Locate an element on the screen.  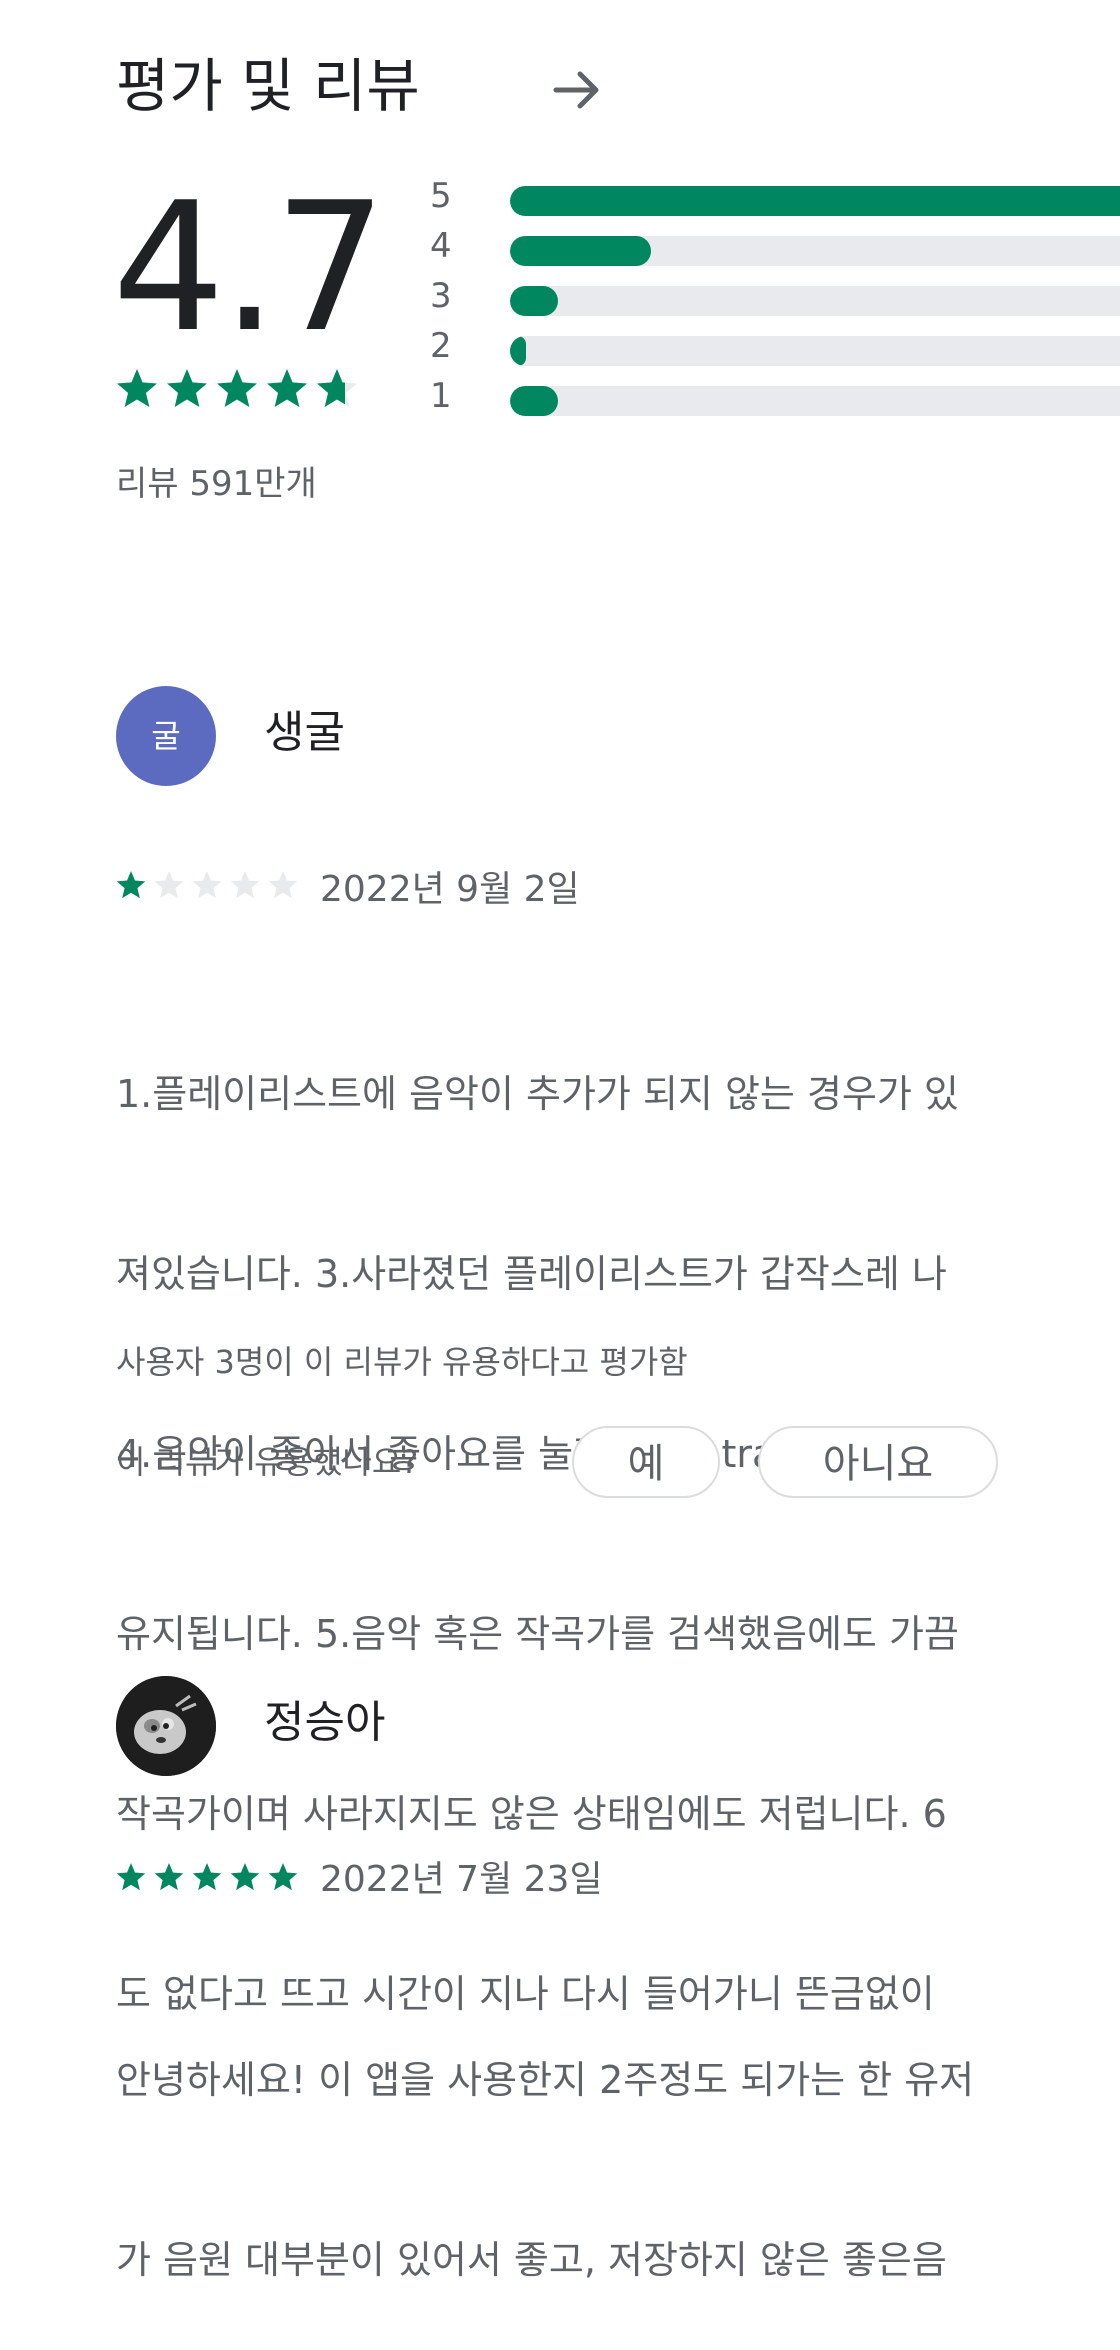
review-date: 2022년 7월 23일 is located at coordinates (461, 1879).